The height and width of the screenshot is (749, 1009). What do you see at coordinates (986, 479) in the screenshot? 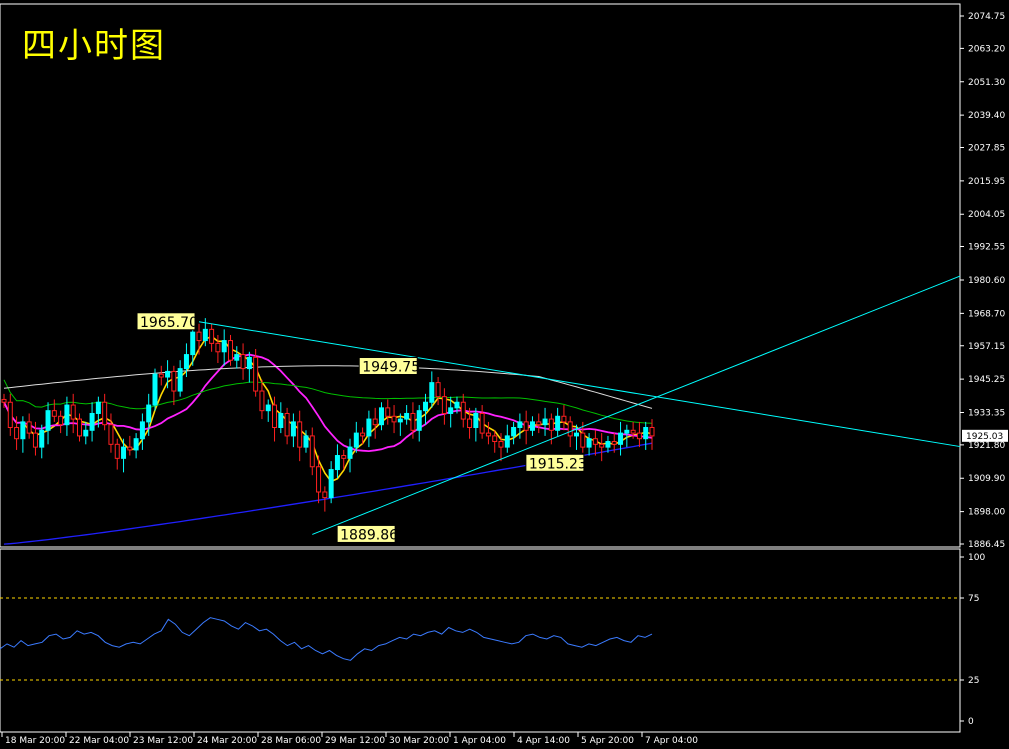
I see `price-tick-label: 1909.90` at bounding box center [986, 479].